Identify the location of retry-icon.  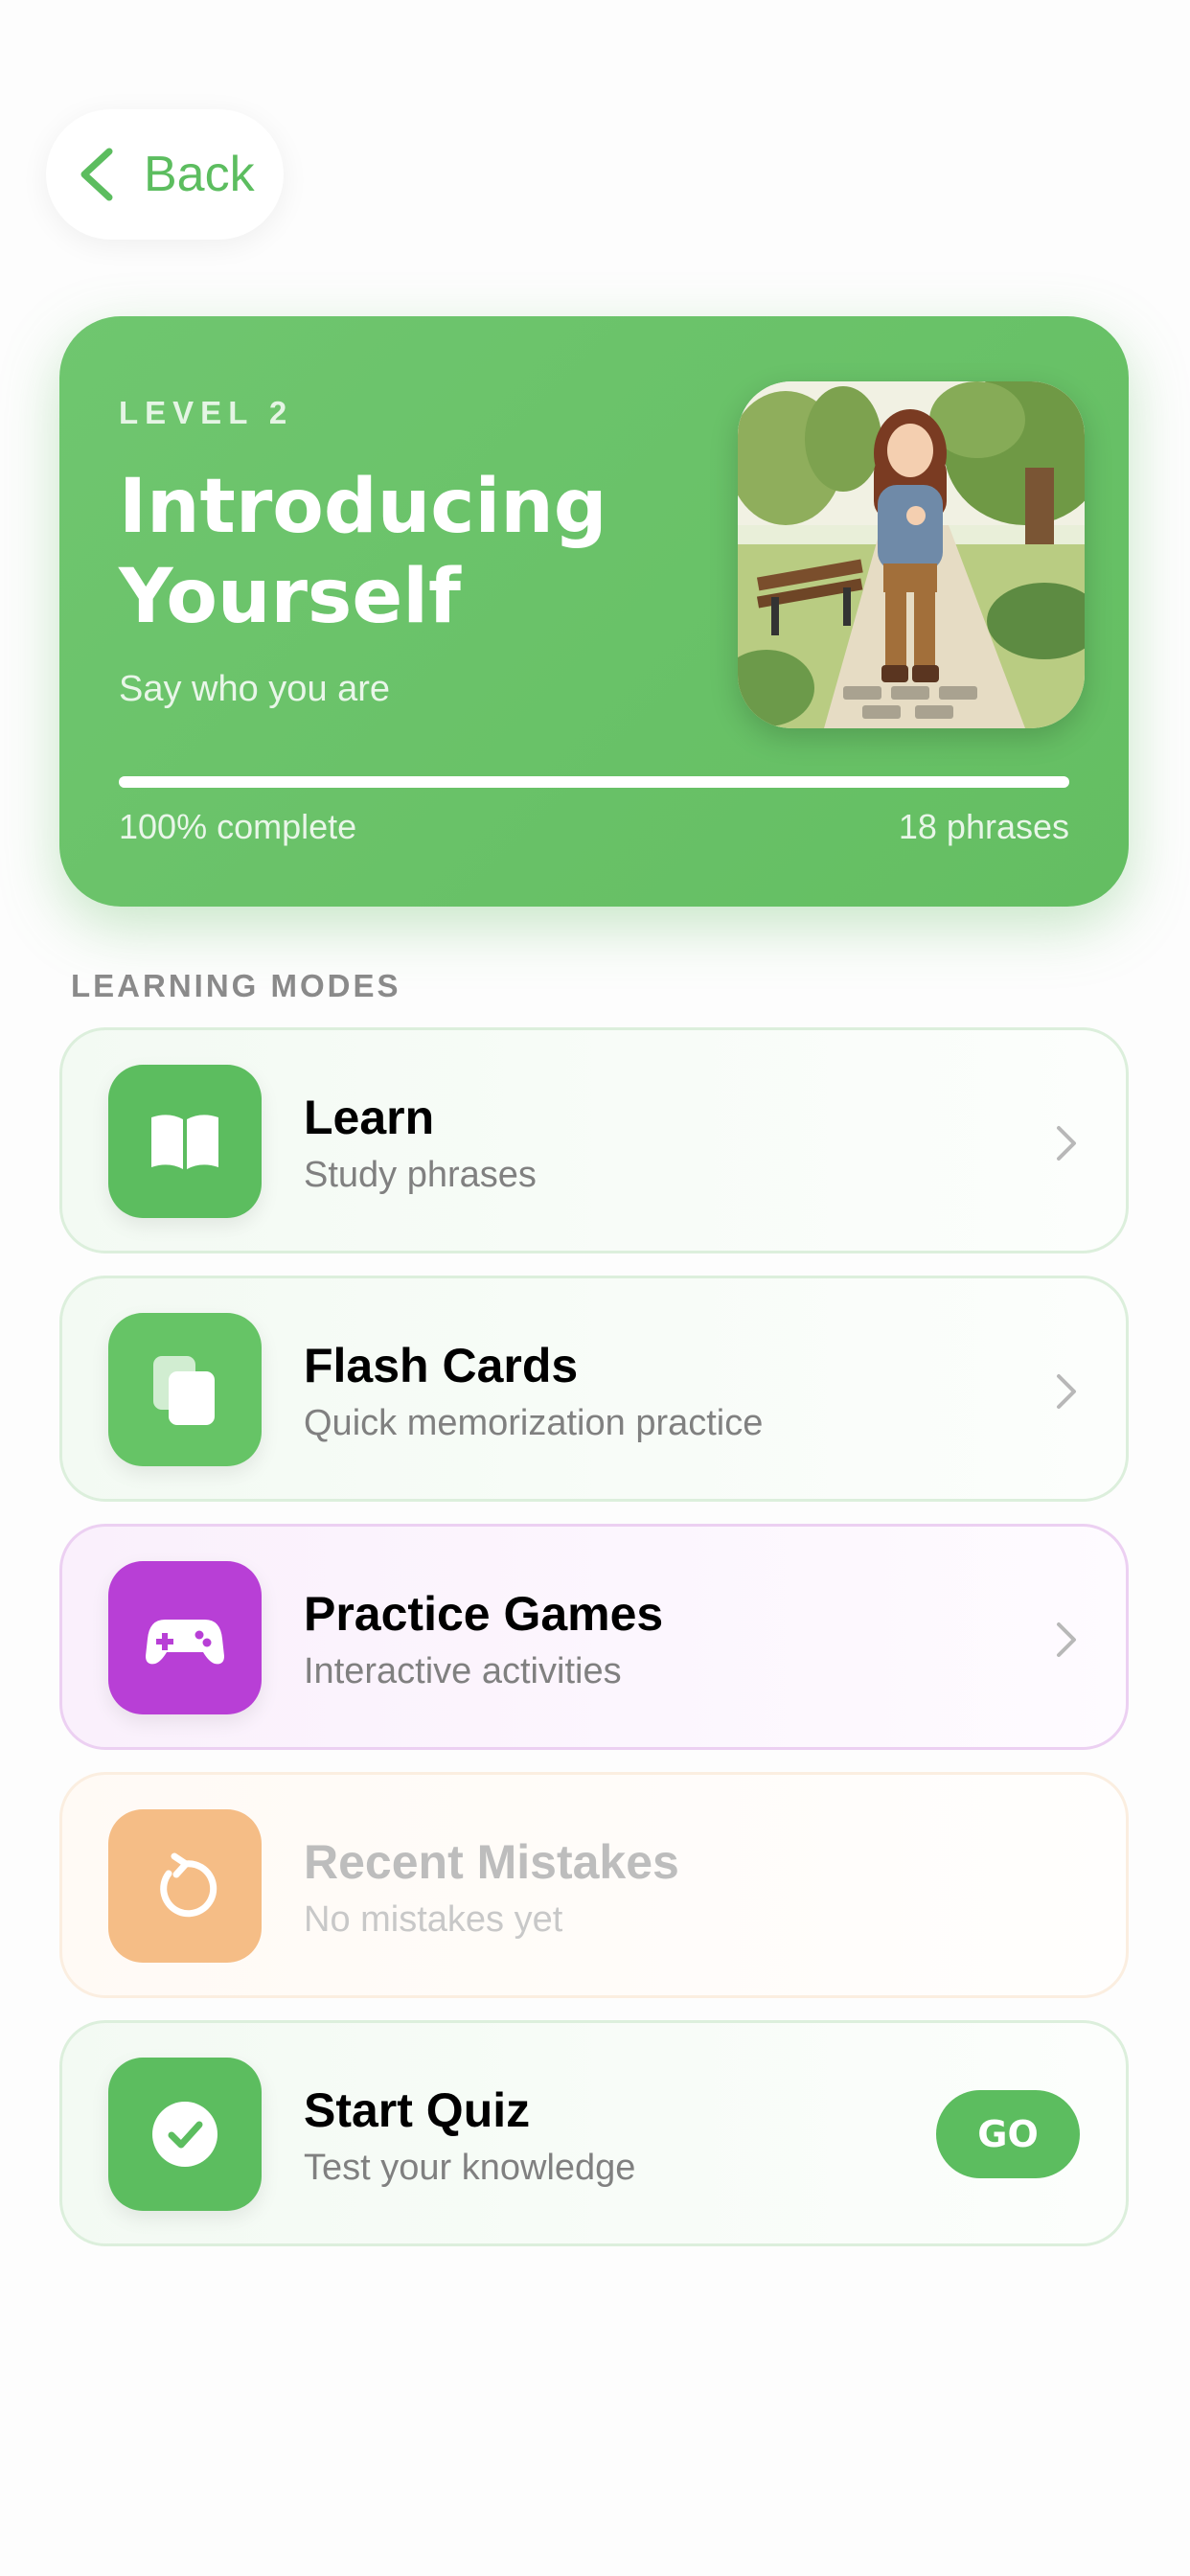
(185, 1886).